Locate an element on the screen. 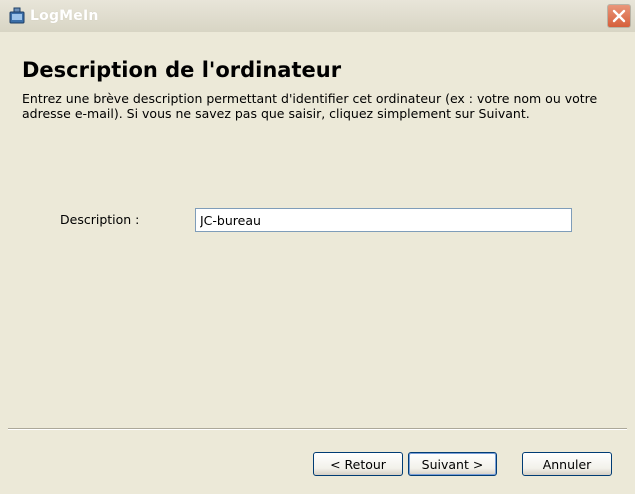  title-bar: LogMeIn is located at coordinates (317, 16).